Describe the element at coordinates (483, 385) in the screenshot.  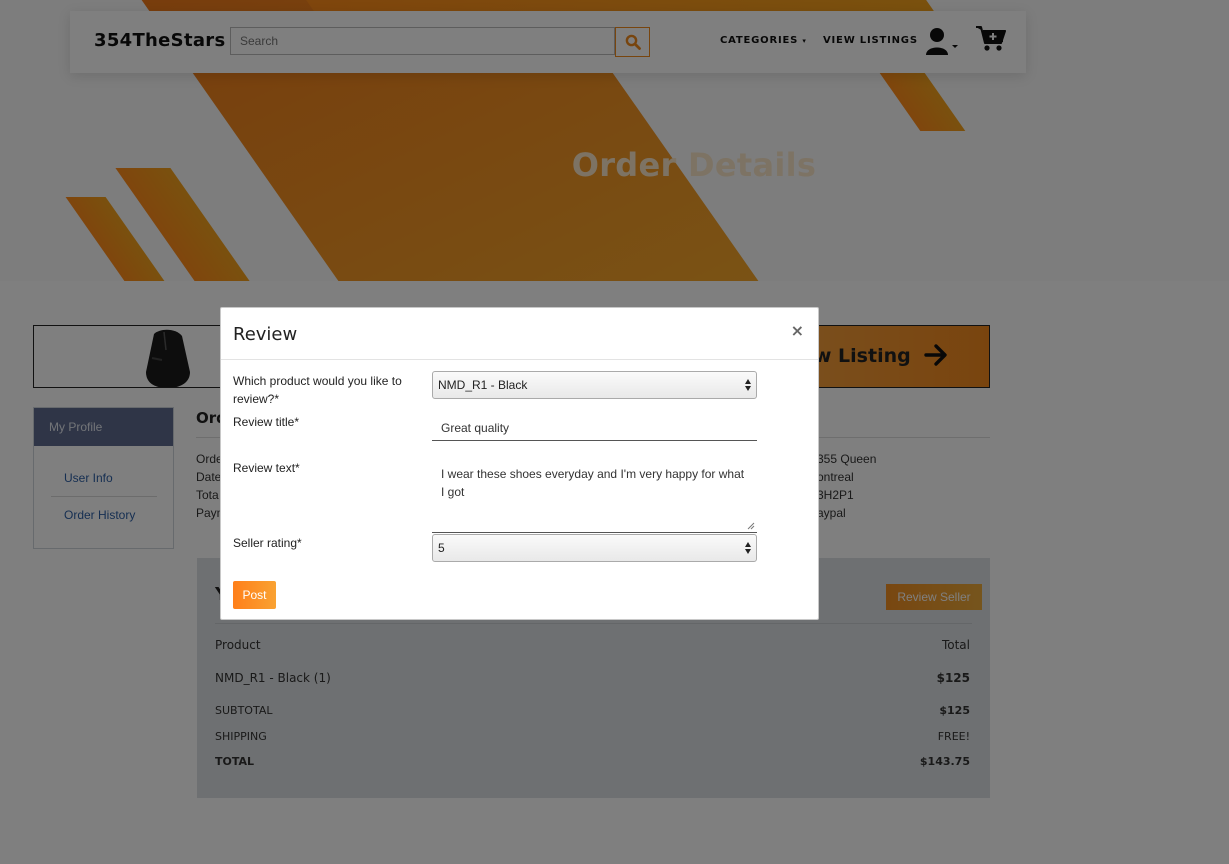
I see `product-select-value: NMD_R1 - Black` at that location.